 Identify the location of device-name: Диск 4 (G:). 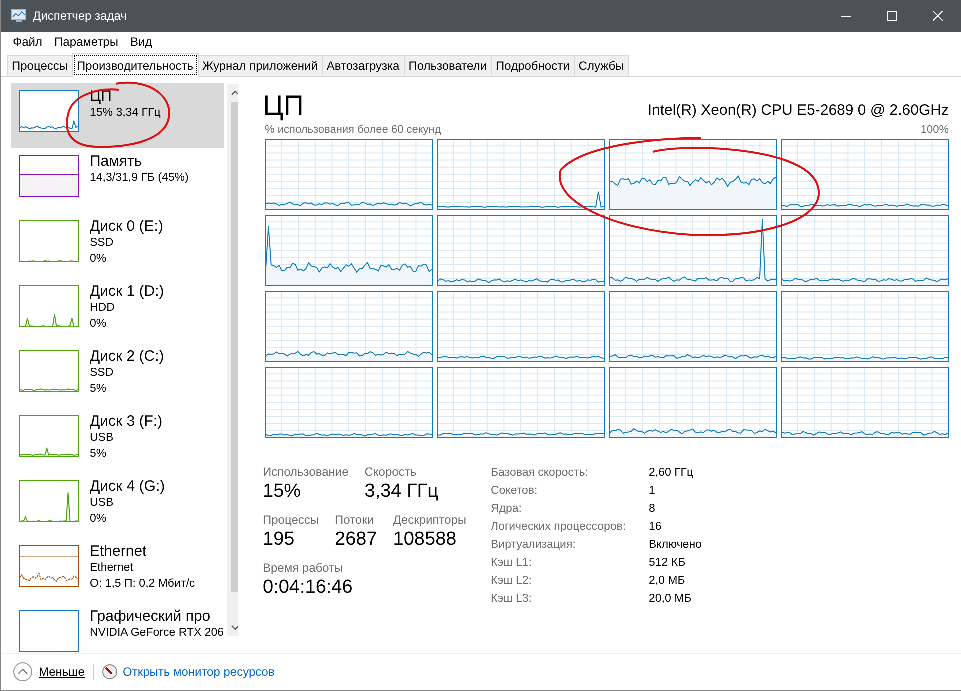
(128, 486).